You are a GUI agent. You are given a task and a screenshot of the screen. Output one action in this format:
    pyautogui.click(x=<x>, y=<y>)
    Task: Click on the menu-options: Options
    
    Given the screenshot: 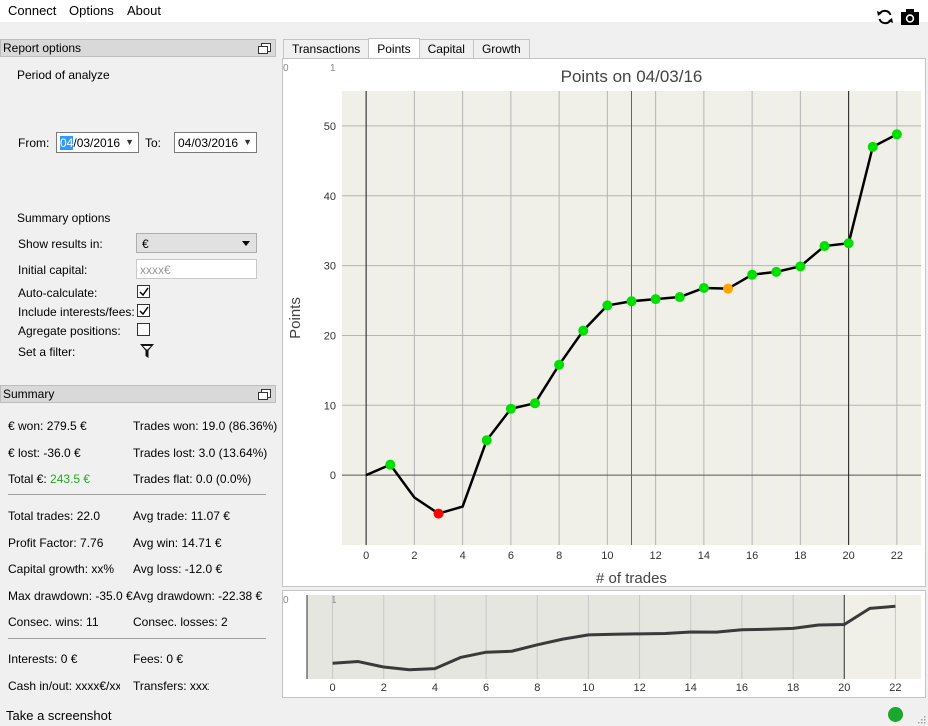 What is the action you would take?
    pyautogui.click(x=91, y=10)
    